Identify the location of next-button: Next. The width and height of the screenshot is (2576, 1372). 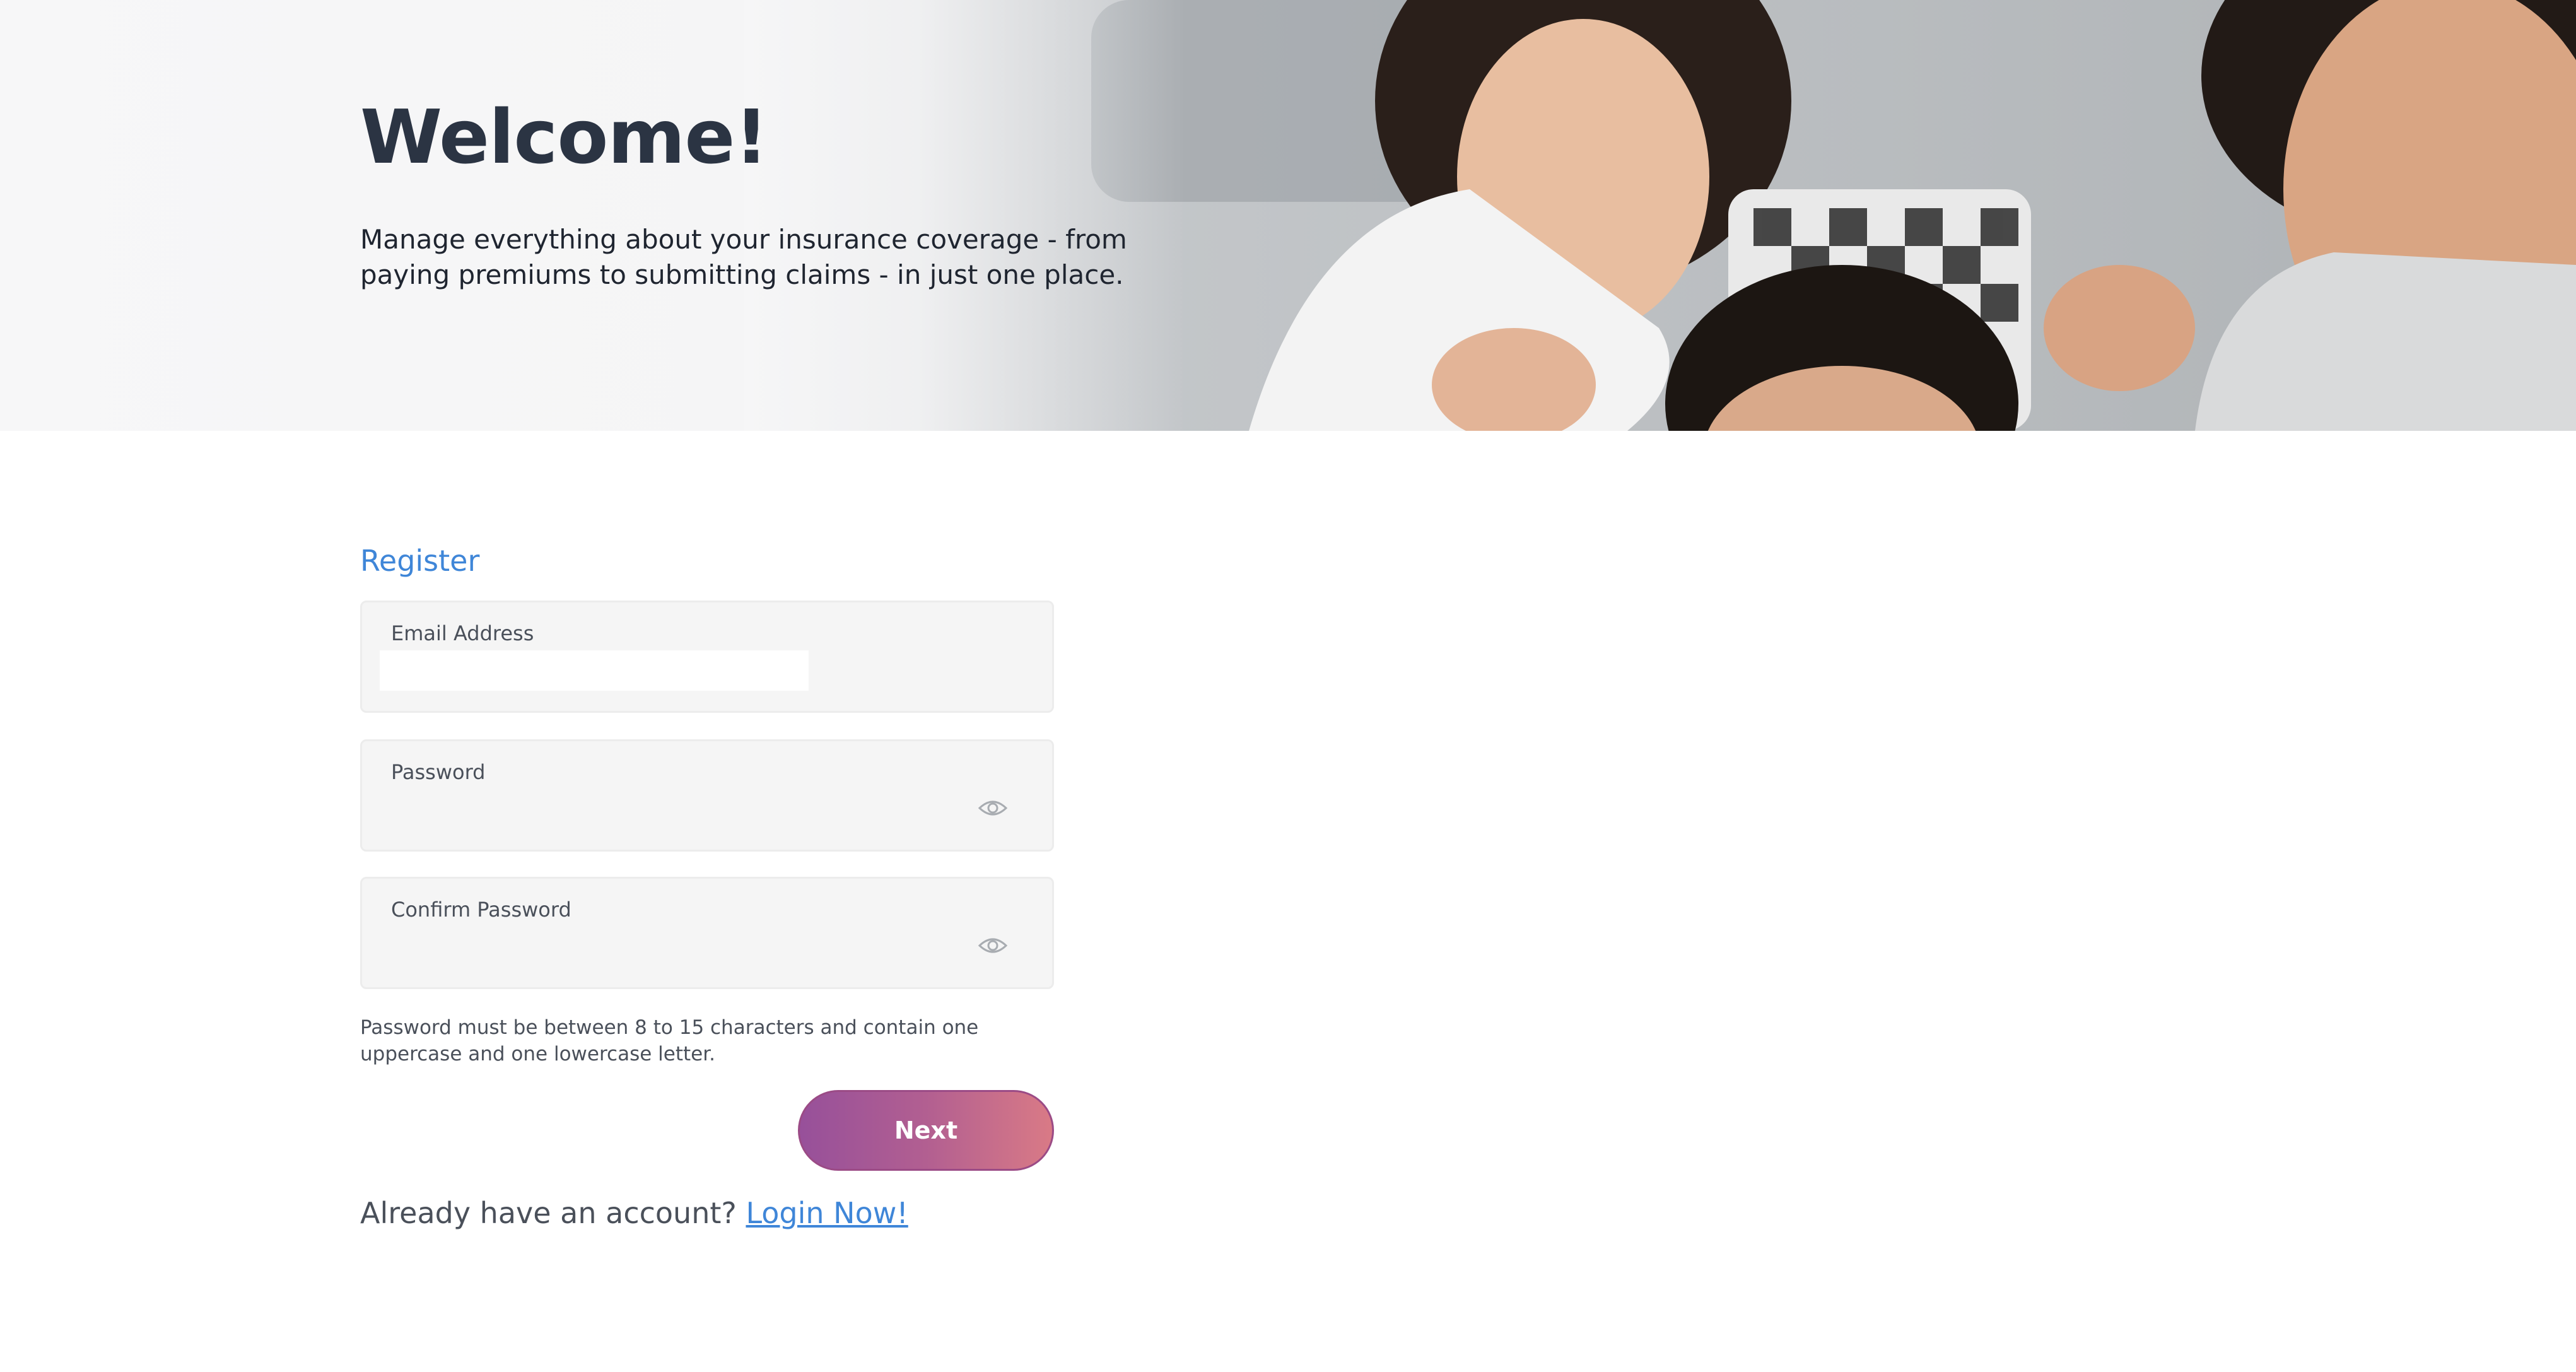
(926, 1130).